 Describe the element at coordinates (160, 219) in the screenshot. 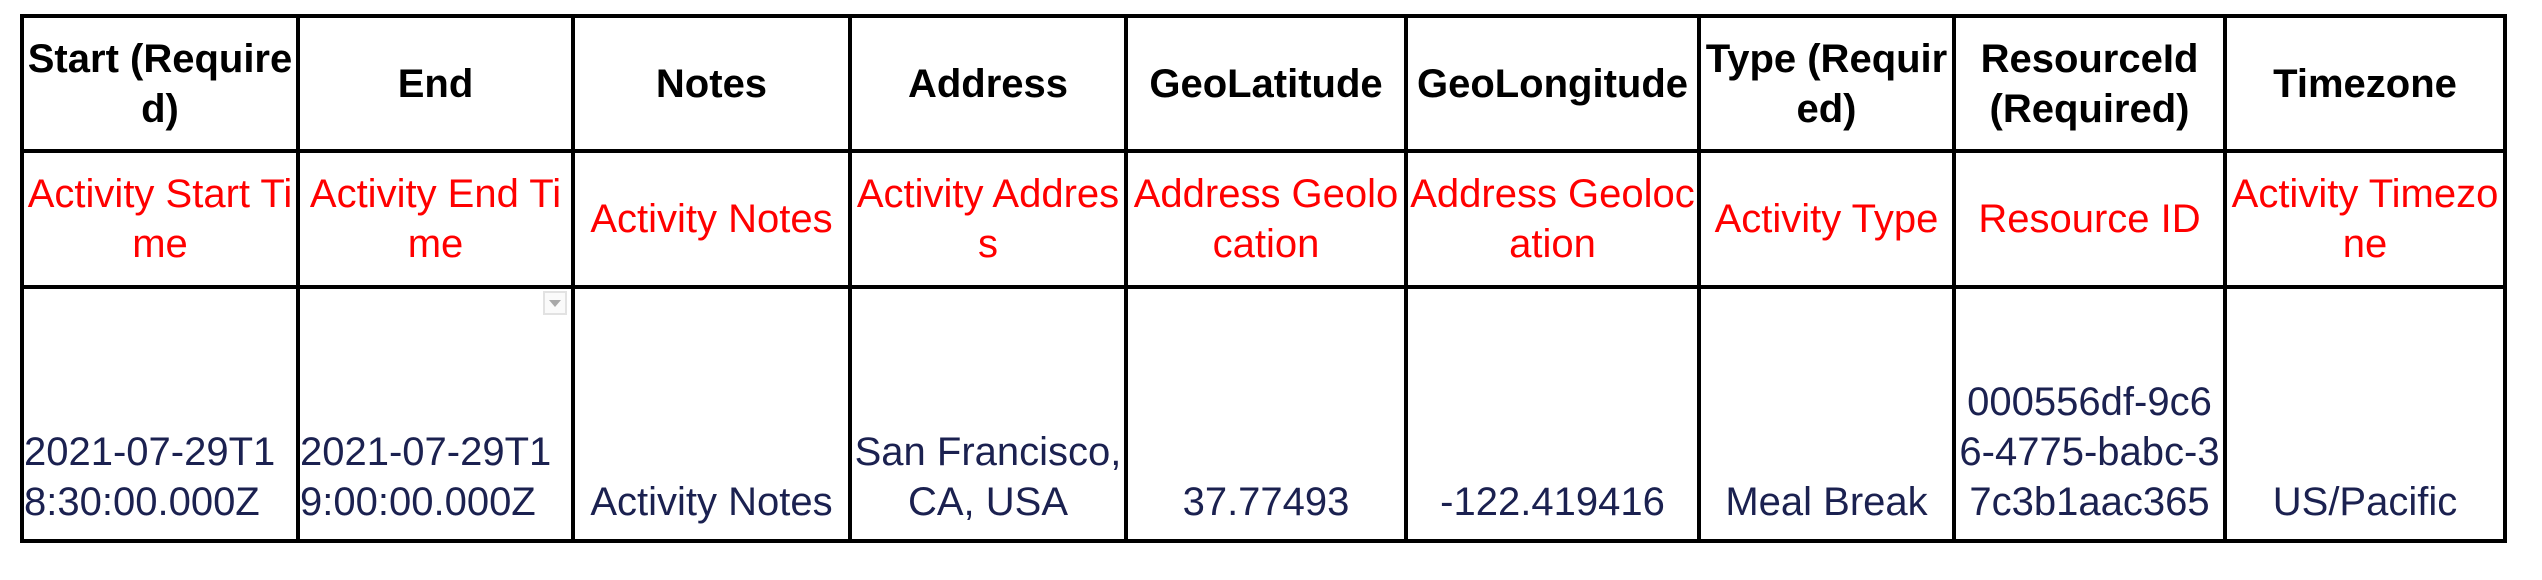

I see `description-cell-start: Activity Start Time` at that location.